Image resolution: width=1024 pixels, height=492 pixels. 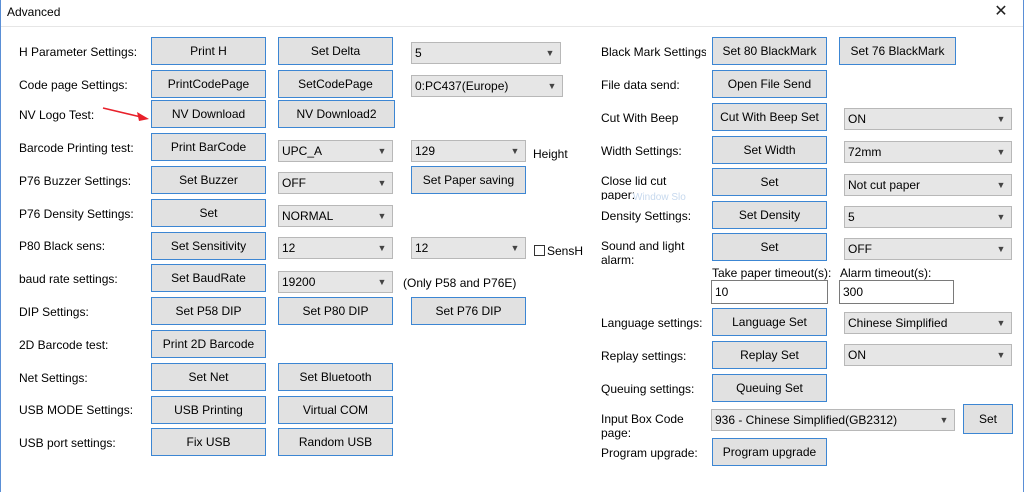 I want to click on queuing-settings-label: Queuing settings:, so click(x=648, y=389).